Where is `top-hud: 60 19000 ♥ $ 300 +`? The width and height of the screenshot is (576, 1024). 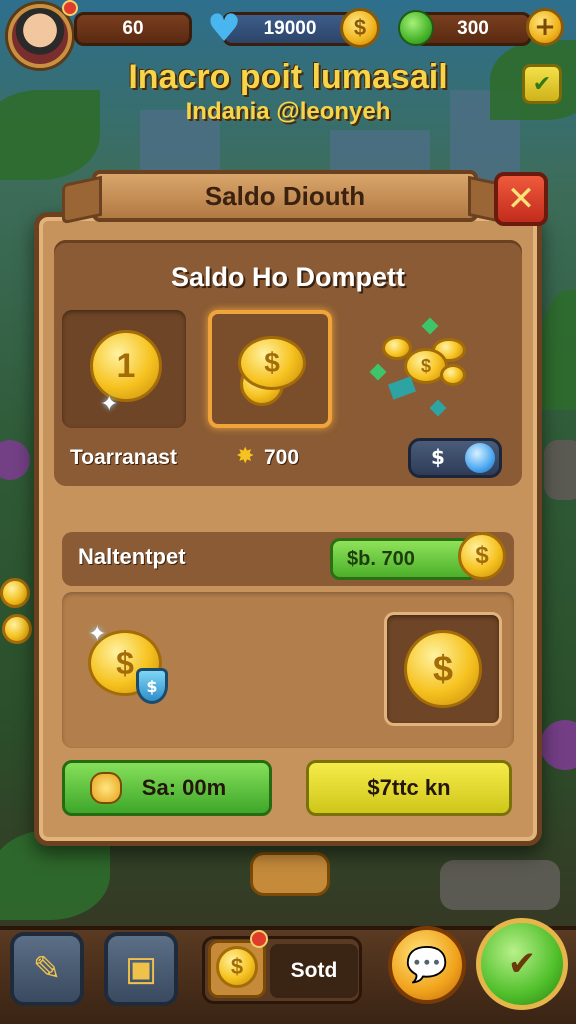 top-hud: 60 19000 ♥ $ 300 + is located at coordinates (288, 34).